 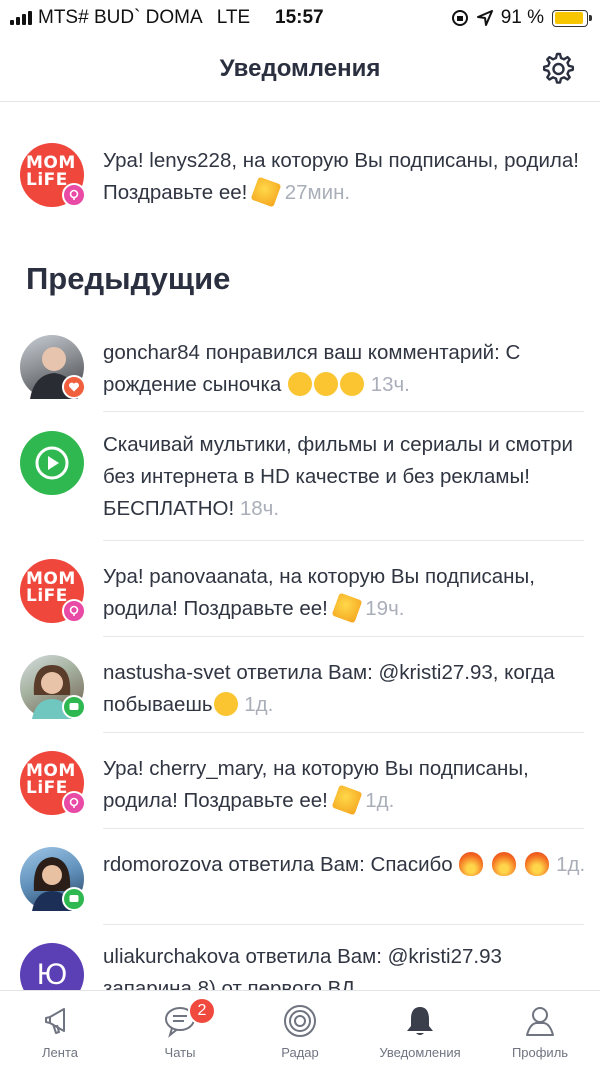 I want to click on avatar-initial: Ю, so click(x=52, y=974).